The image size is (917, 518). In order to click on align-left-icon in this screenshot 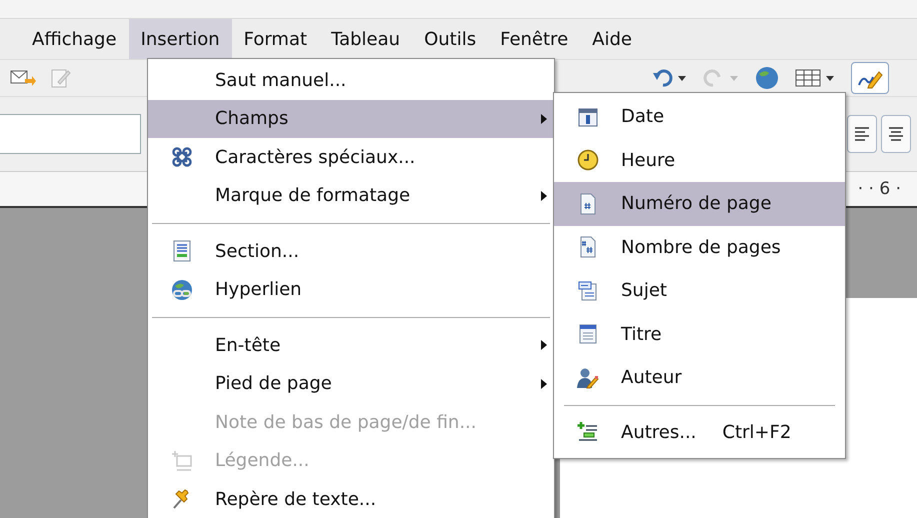, I will do `click(862, 134)`.